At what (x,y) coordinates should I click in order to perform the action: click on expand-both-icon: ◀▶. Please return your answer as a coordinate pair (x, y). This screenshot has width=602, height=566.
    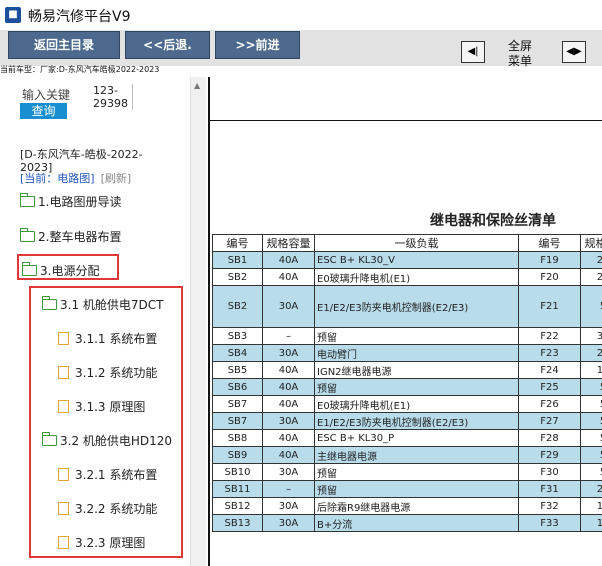
    Looking at the image, I should click on (574, 52).